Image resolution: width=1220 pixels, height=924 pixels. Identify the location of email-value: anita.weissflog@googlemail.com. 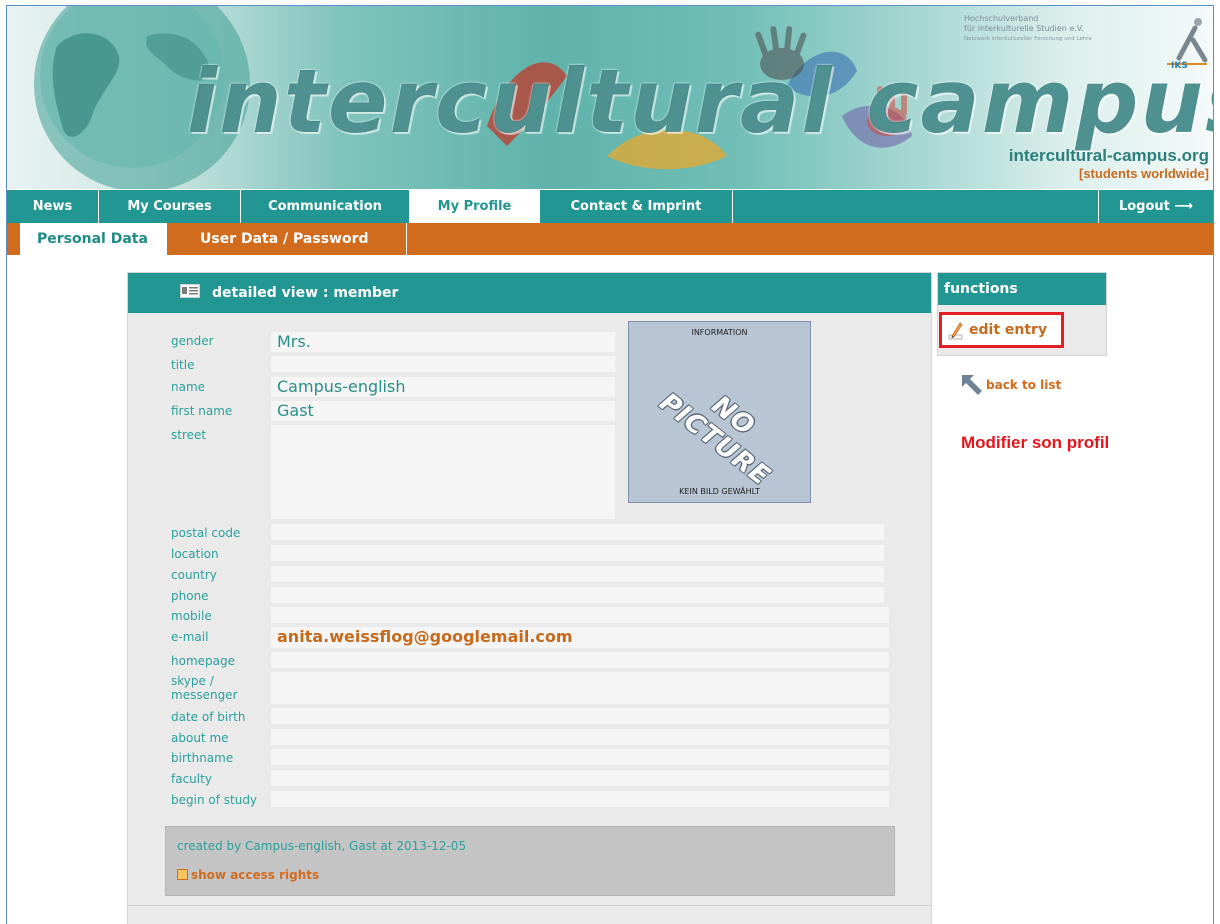
(580, 637).